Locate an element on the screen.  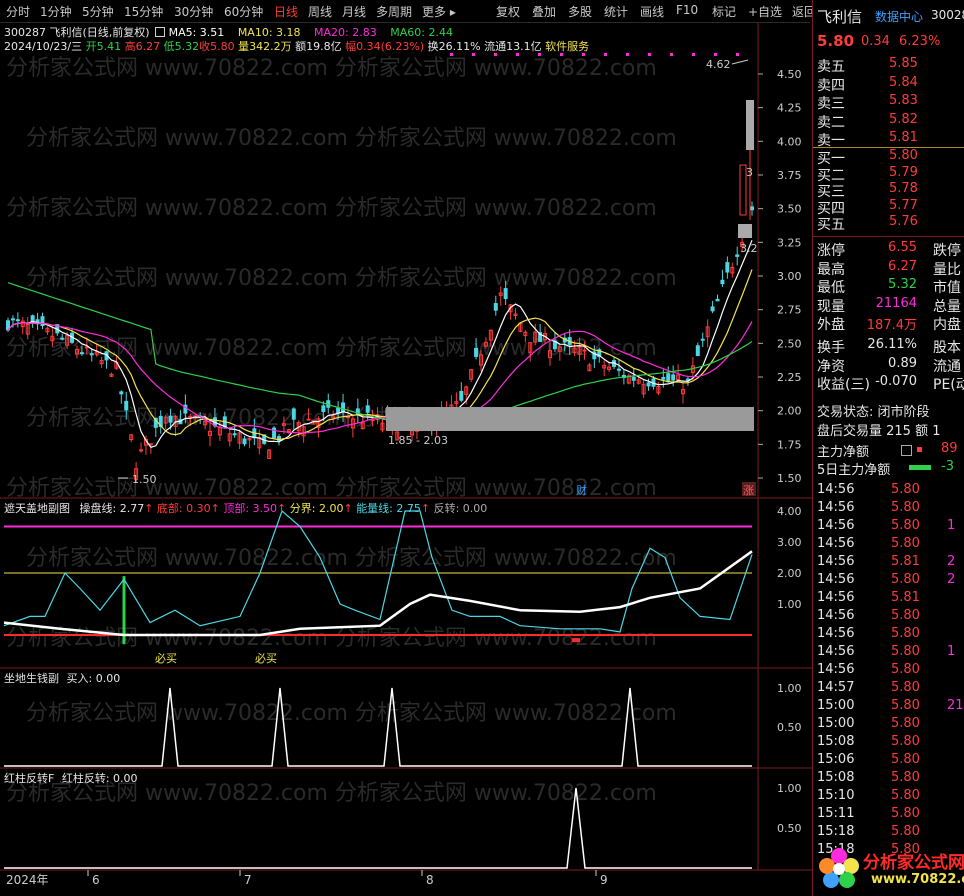
finance-badge: 财 is located at coordinates (581, 490).